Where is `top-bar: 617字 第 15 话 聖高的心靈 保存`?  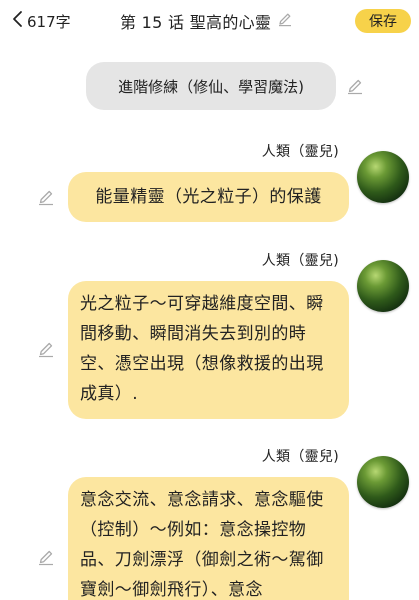 top-bar: 617字 第 15 话 聖高的心靈 保存 is located at coordinates (209, 21).